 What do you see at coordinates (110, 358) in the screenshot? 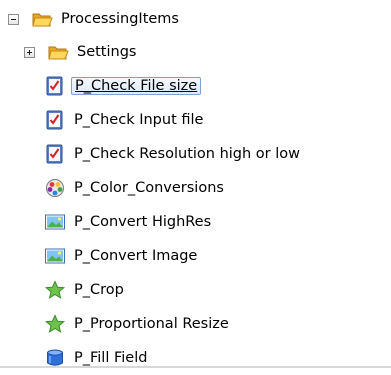
I see `tree-item-label: P_Fill Field` at bounding box center [110, 358].